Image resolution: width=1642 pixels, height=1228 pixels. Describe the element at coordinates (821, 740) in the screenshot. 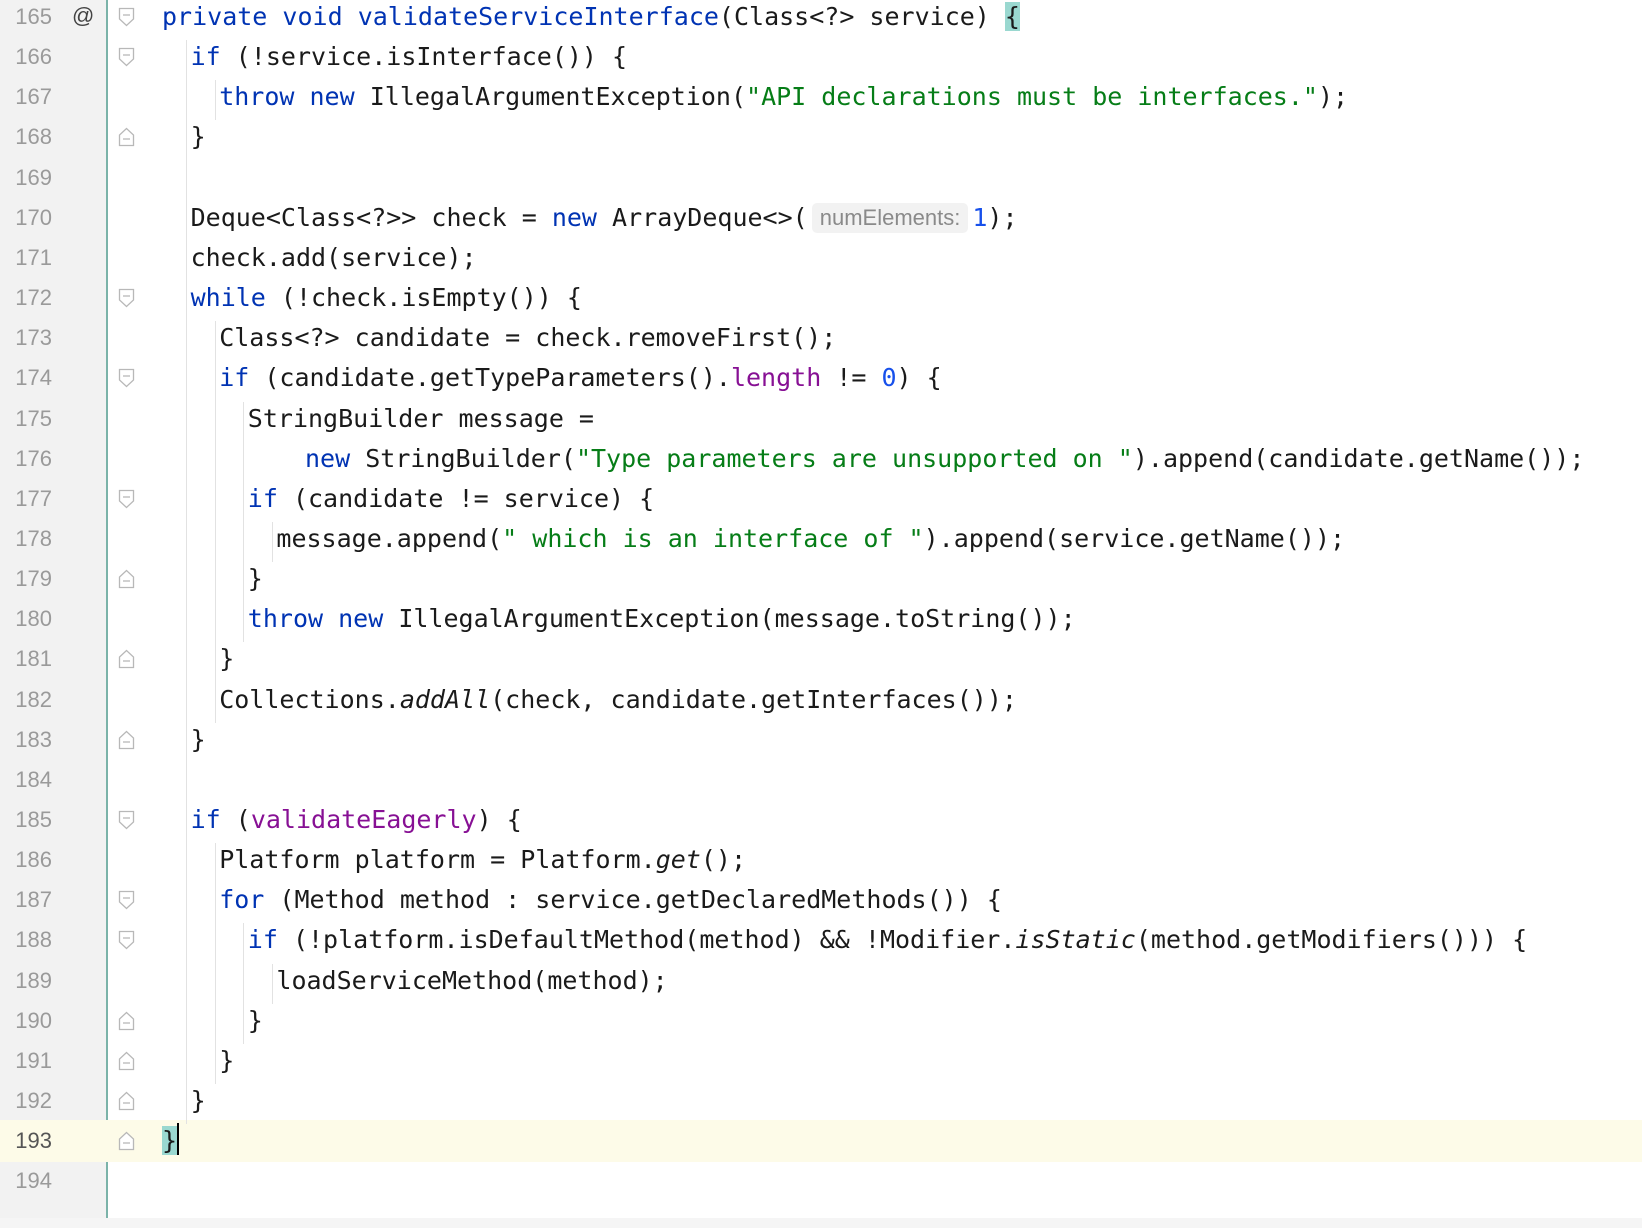

I see `code-line: 183}` at that location.